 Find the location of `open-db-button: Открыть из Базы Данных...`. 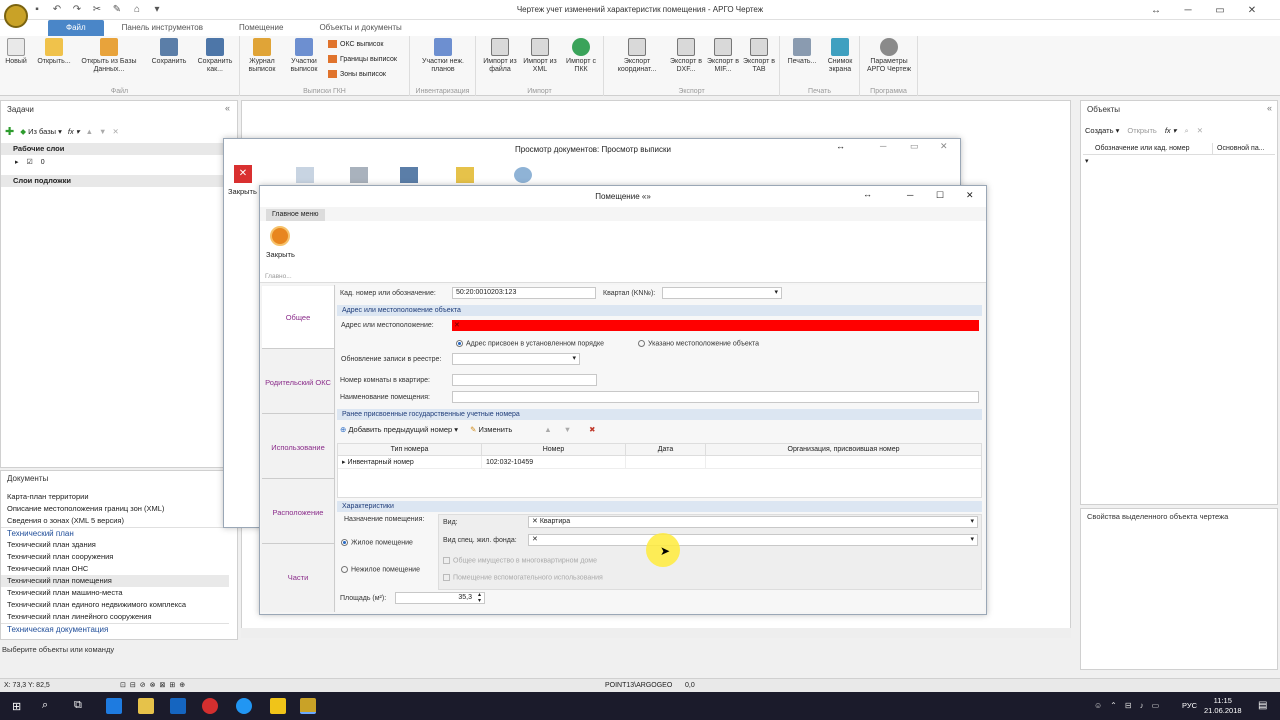

open-db-button: Открыть из Базы Данных... is located at coordinates (109, 56).